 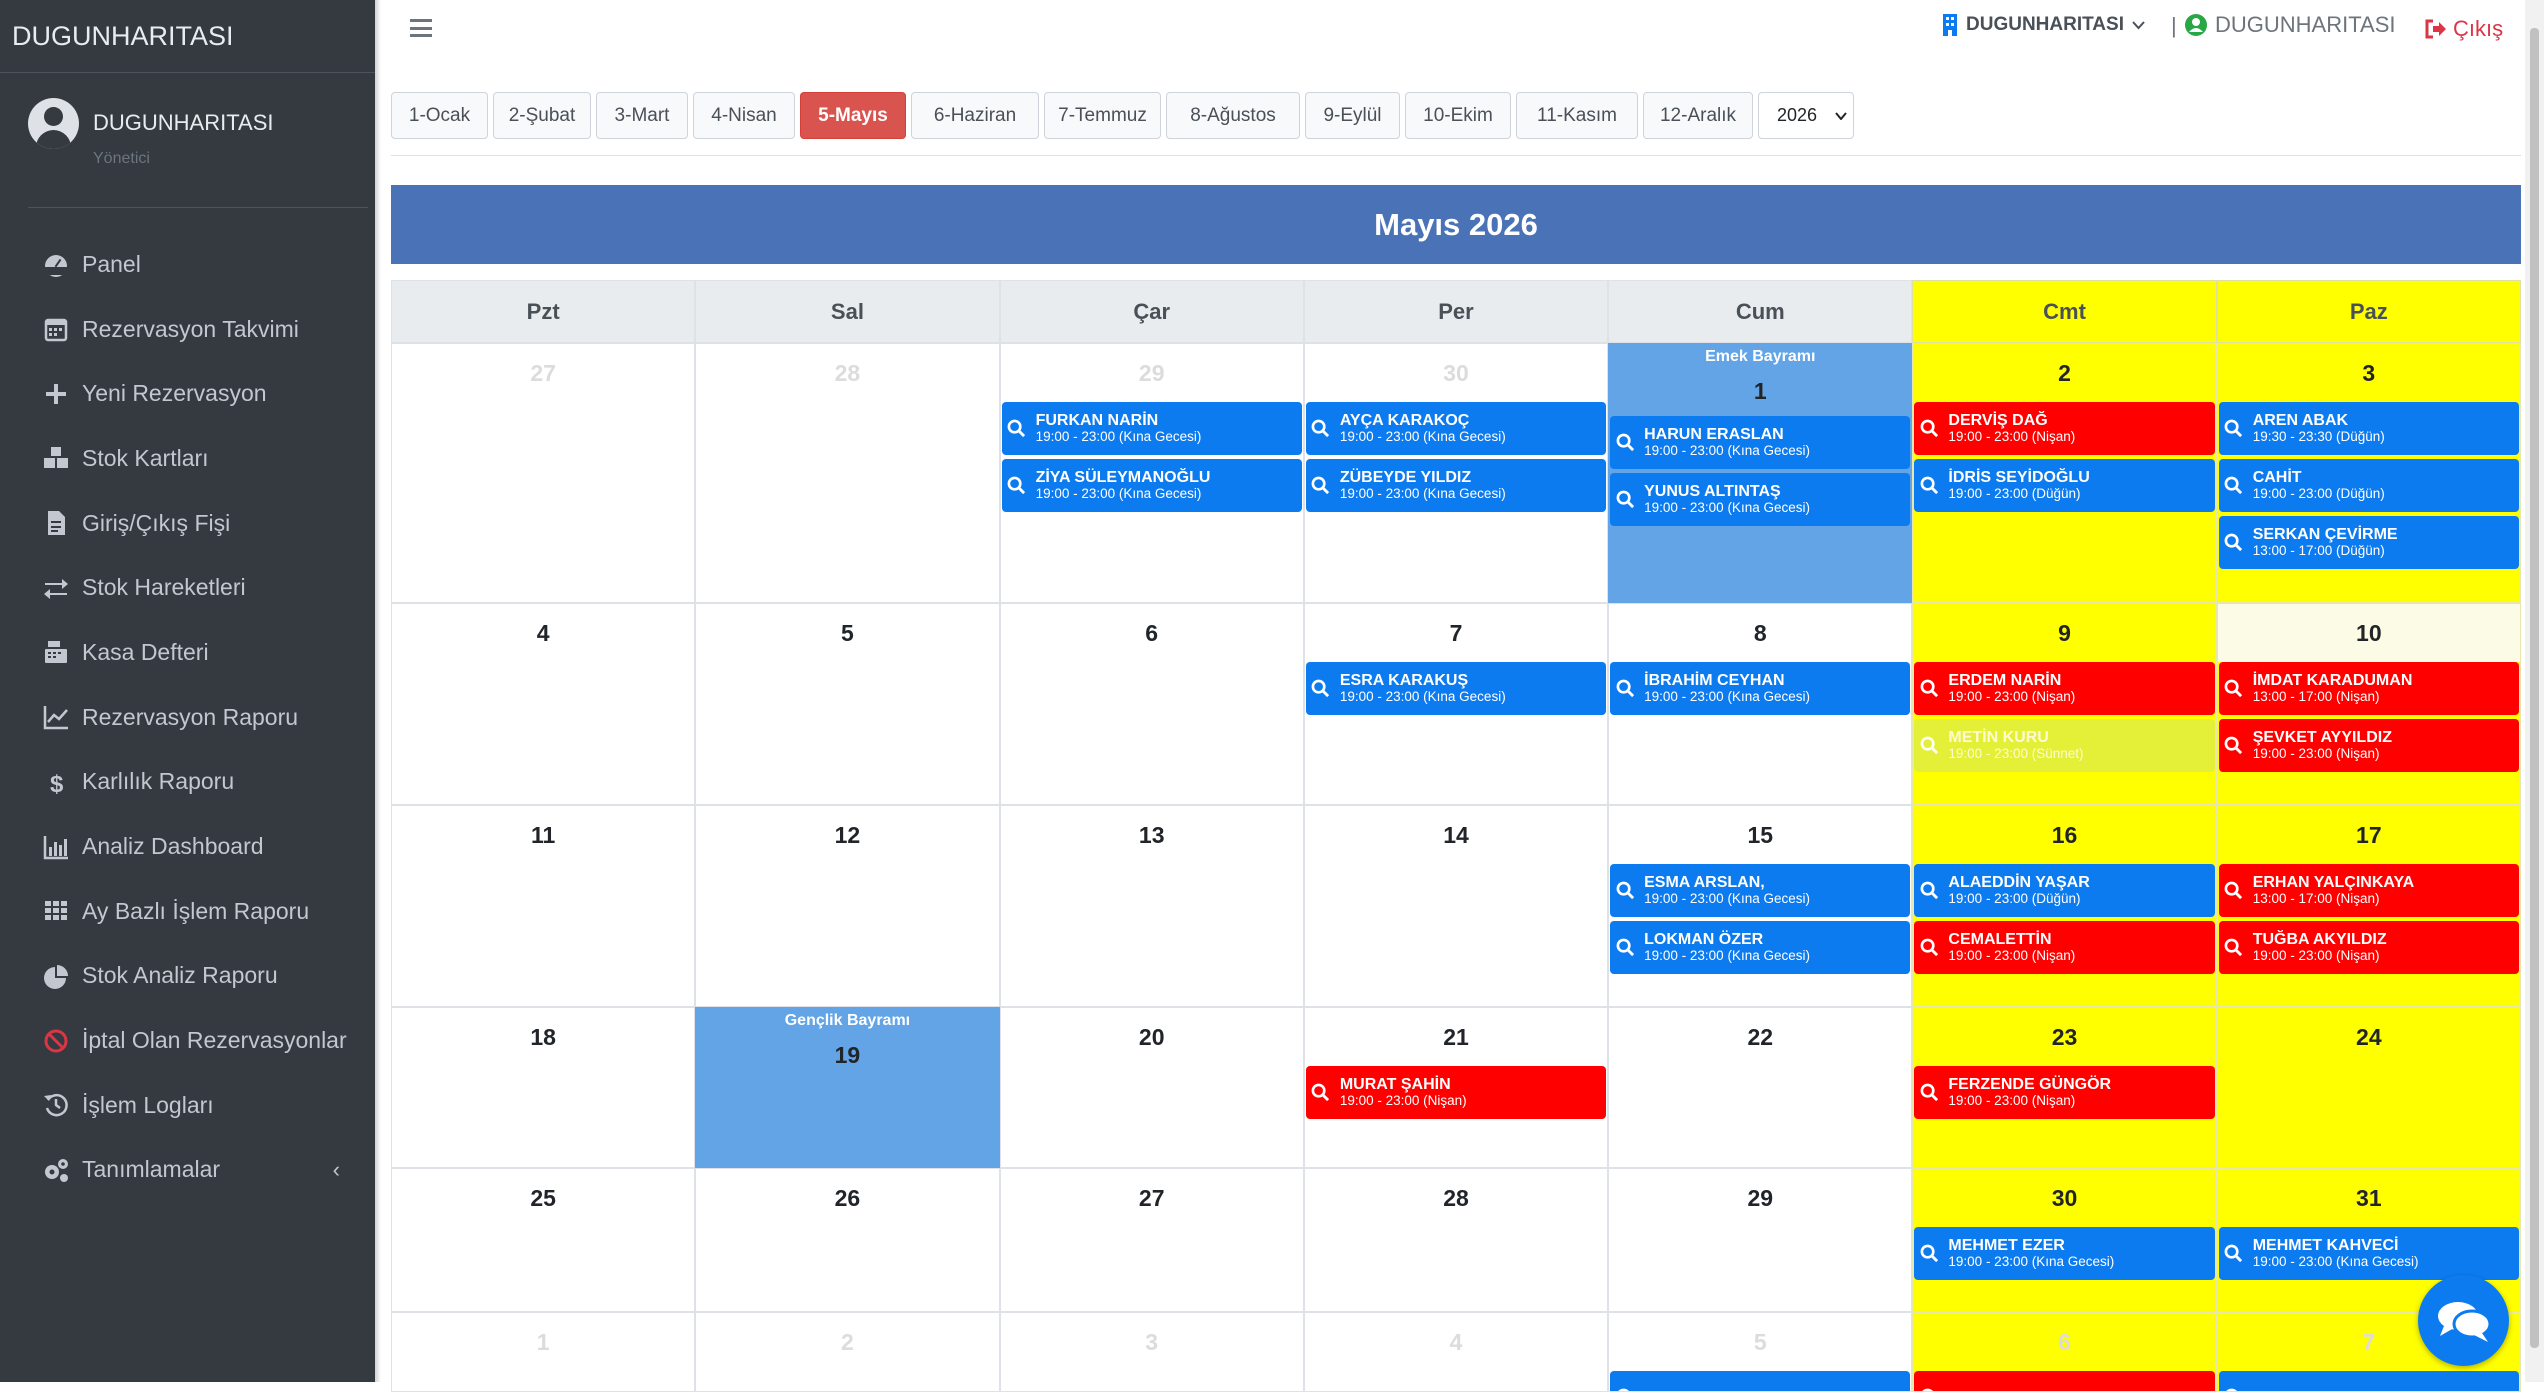 What do you see at coordinates (1806, 115) in the screenshot?
I see `year-select: 2026` at bounding box center [1806, 115].